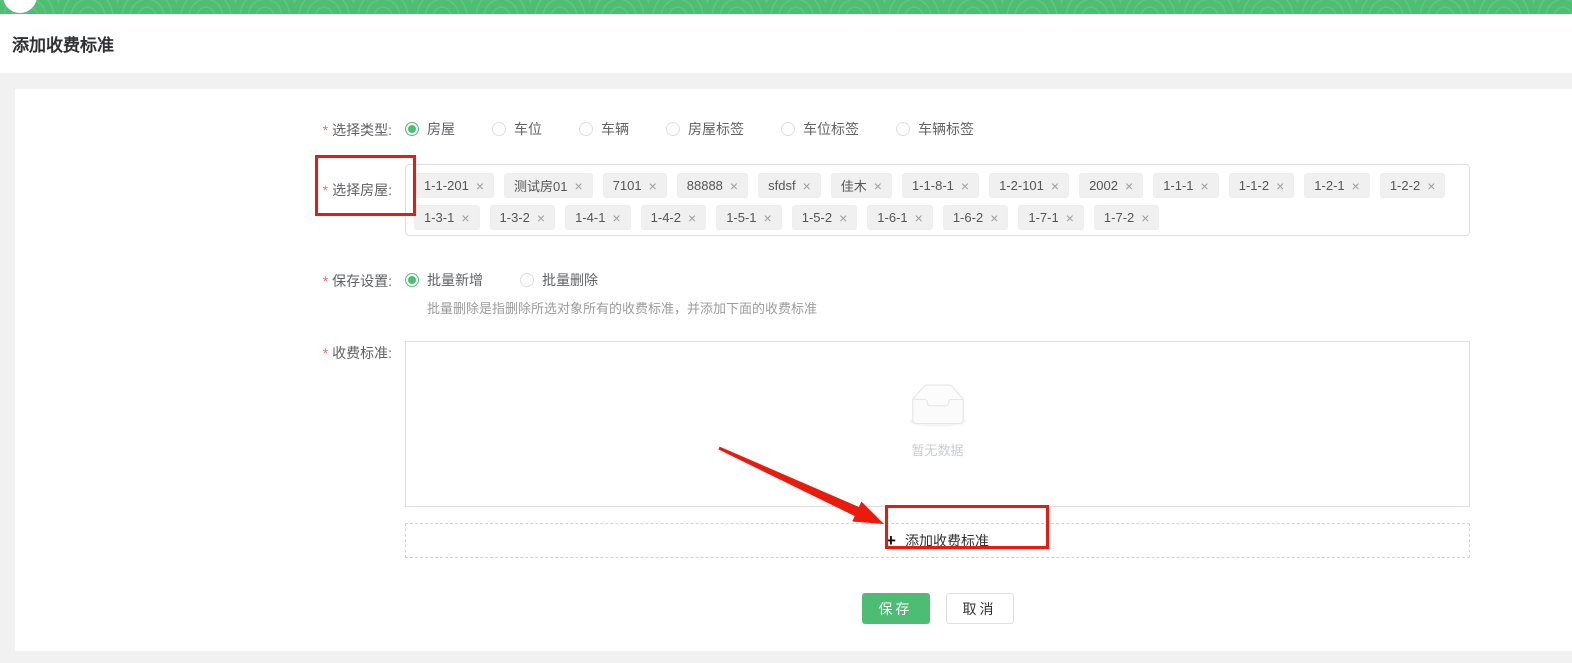 The width and height of the screenshot is (1572, 663). I want to click on radio-option-label: 车辆, so click(615, 129).